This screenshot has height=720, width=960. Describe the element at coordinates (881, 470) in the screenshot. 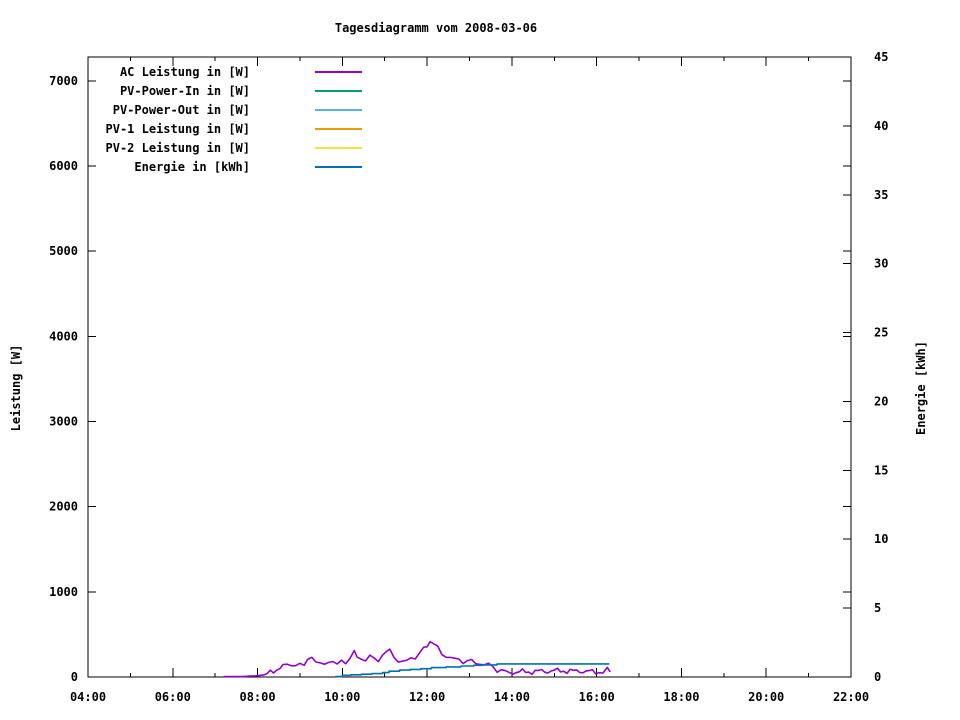

I see `y2-tick-label: 15` at that location.